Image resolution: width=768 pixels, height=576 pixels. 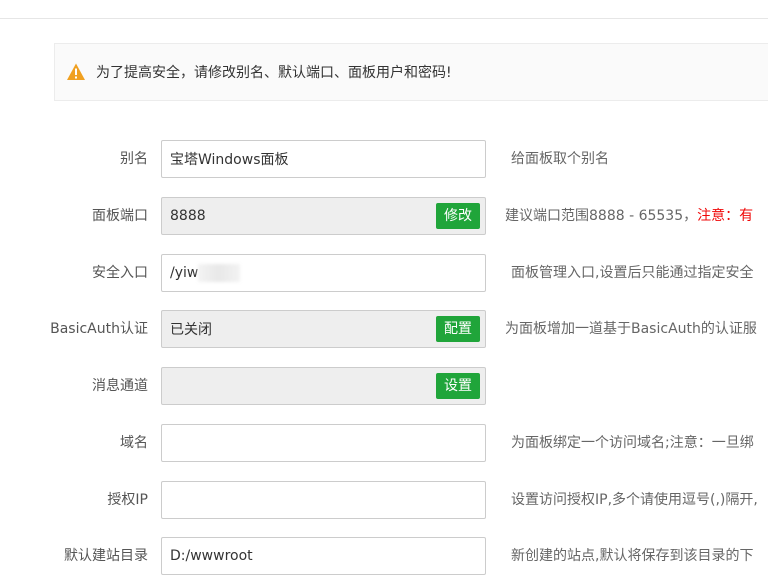 I want to click on site-dir-row: 默认建站目录 新创建的站点,默认将保存到该目录的下, so click(x=384, y=556).